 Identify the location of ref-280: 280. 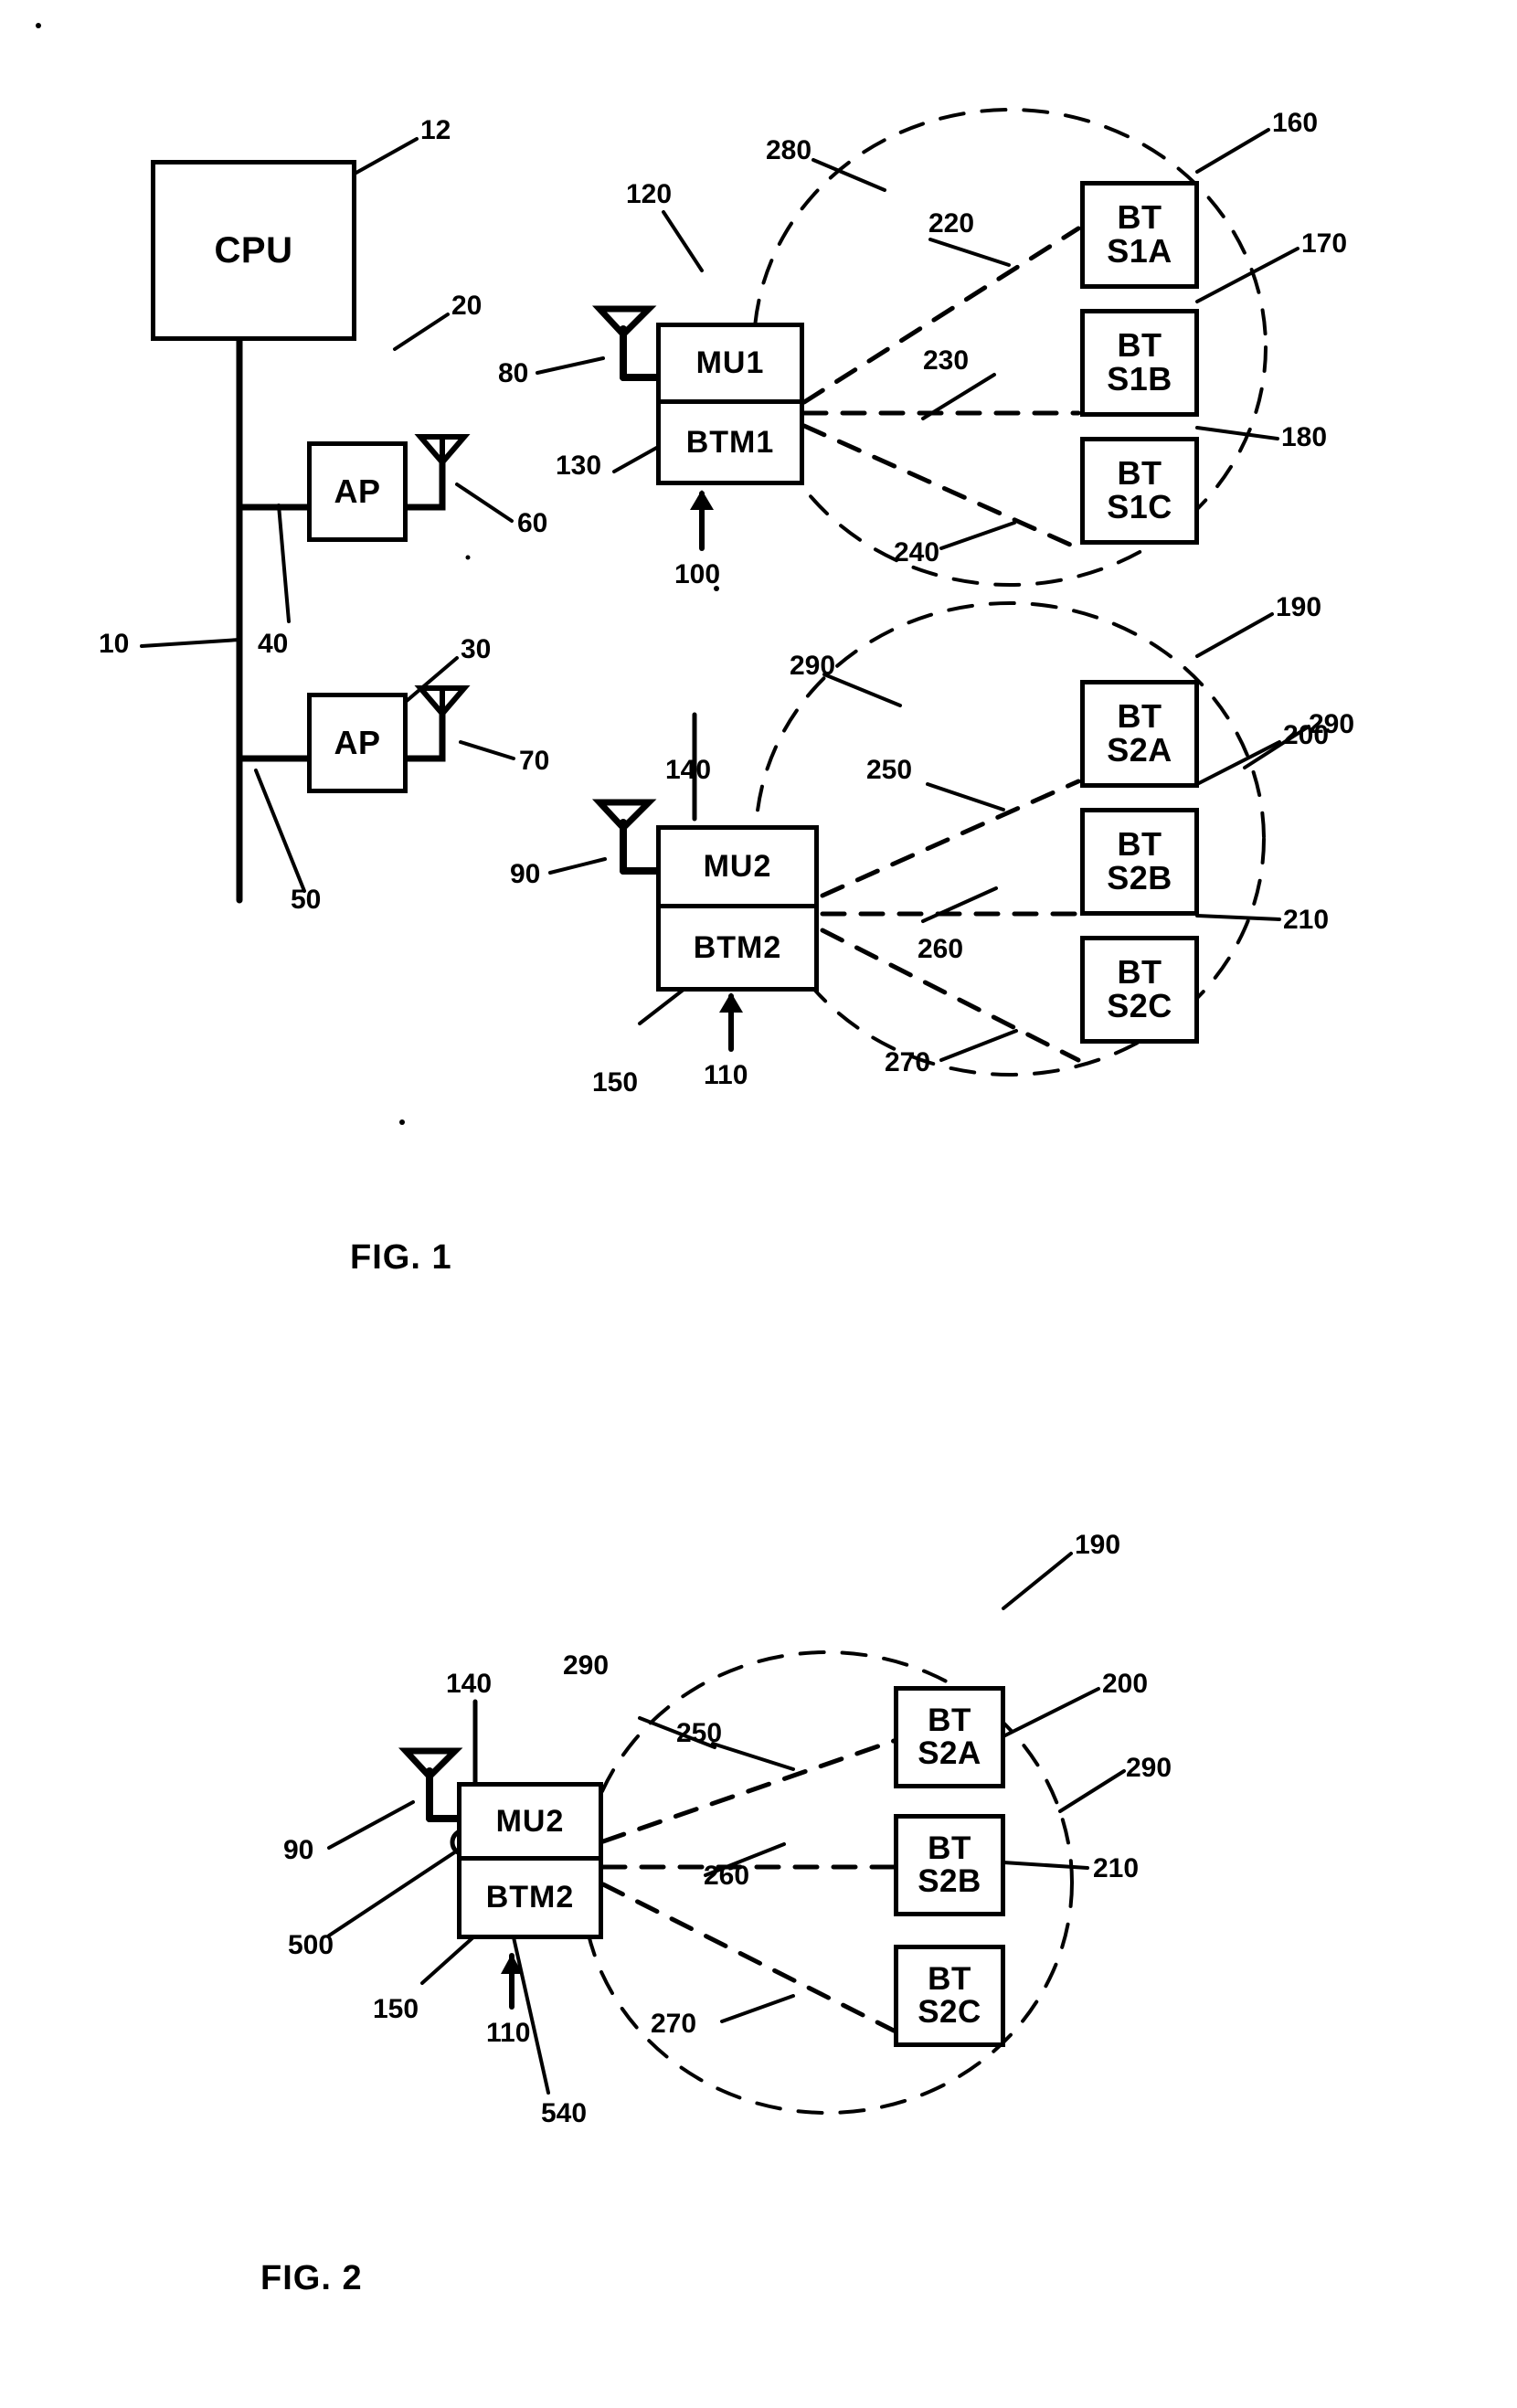
(789, 150).